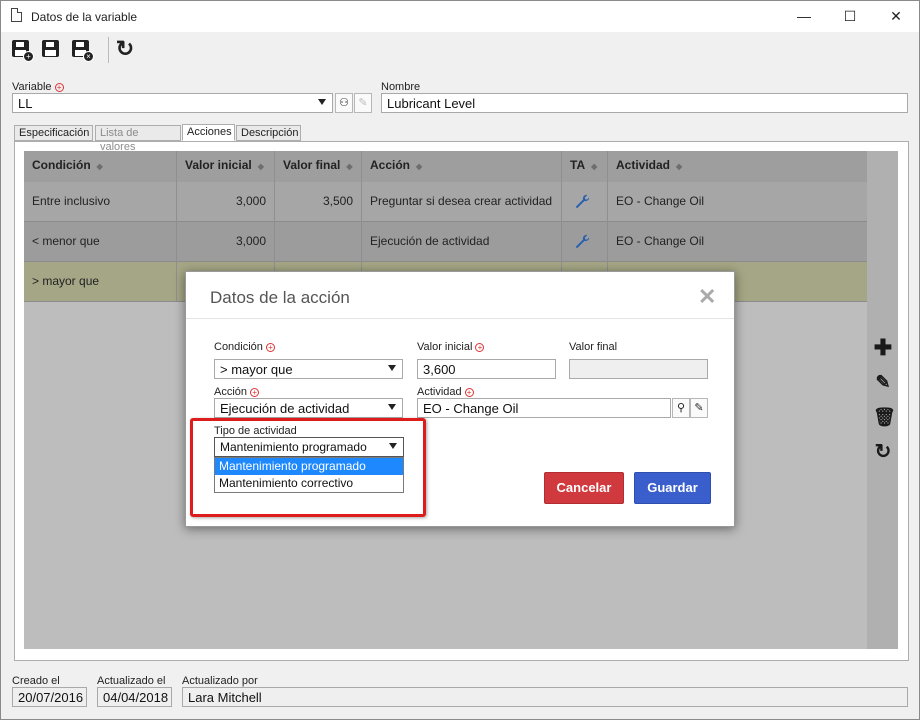  What do you see at coordinates (308, 408) in the screenshot?
I see `accion-select: Ejecución de actividad` at bounding box center [308, 408].